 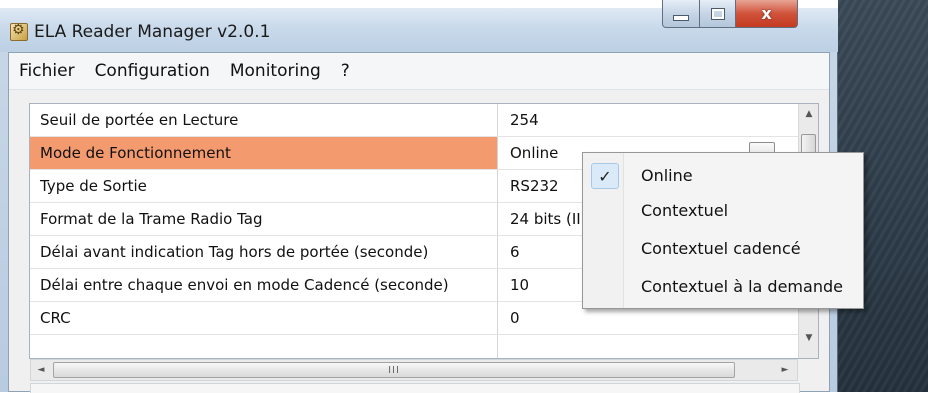 What do you see at coordinates (742, 286) in the screenshot?
I see `dropdown-option-label: Contextuel à la demande` at bounding box center [742, 286].